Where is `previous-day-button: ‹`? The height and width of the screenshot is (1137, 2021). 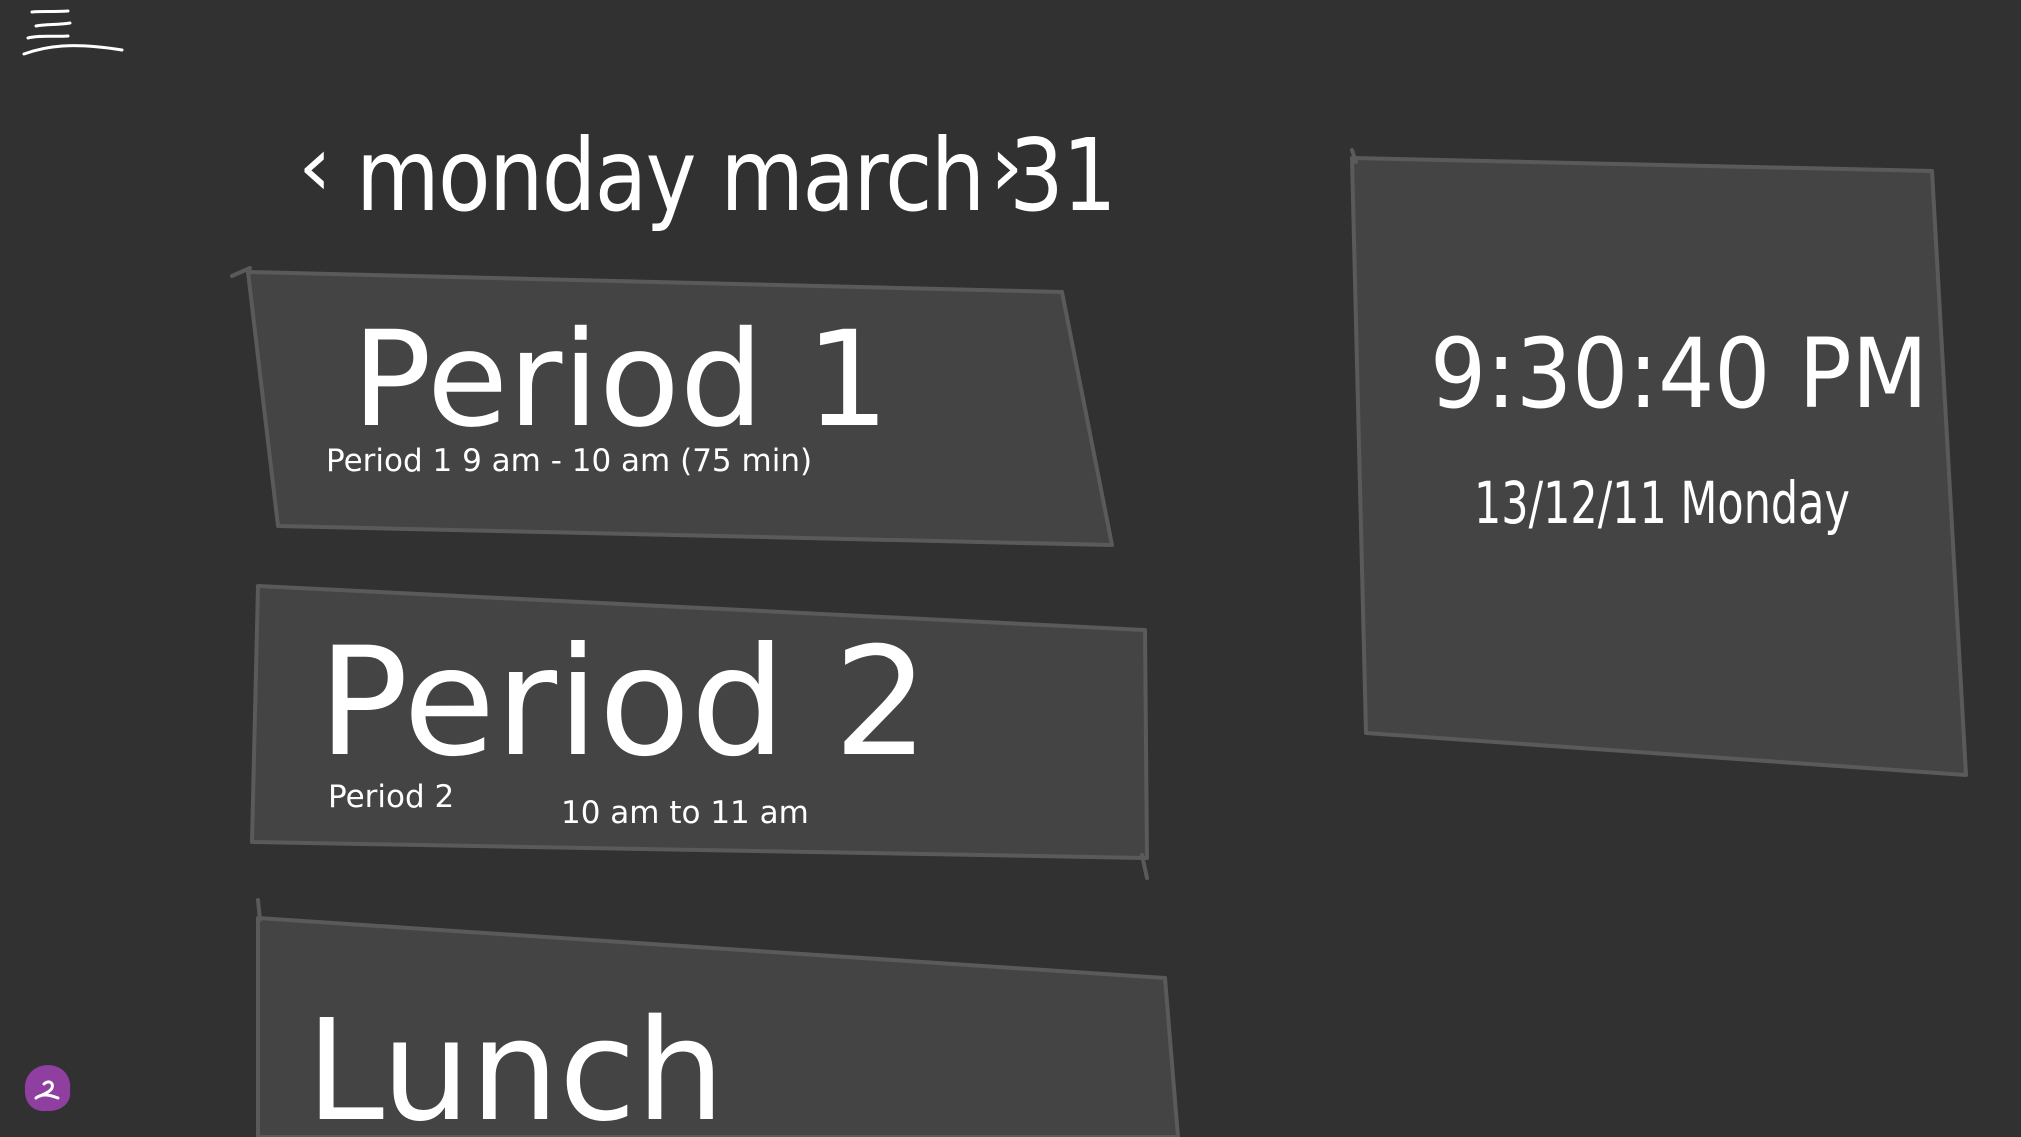
previous-day-button: ‹ is located at coordinates (315, 166).